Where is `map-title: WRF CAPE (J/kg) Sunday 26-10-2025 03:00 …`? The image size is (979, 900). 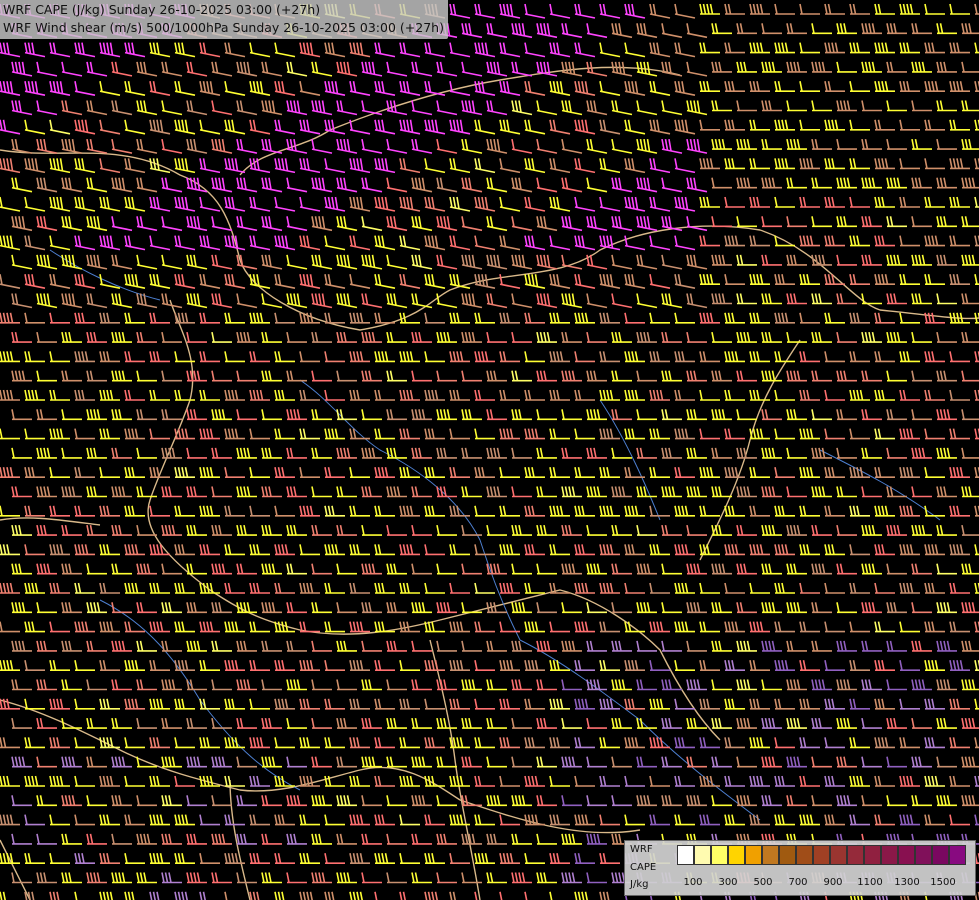 map-title: WRF CAPE (J/kg) Sunday 26-10-2025 03:00 … is located at coordinates (224, 19).